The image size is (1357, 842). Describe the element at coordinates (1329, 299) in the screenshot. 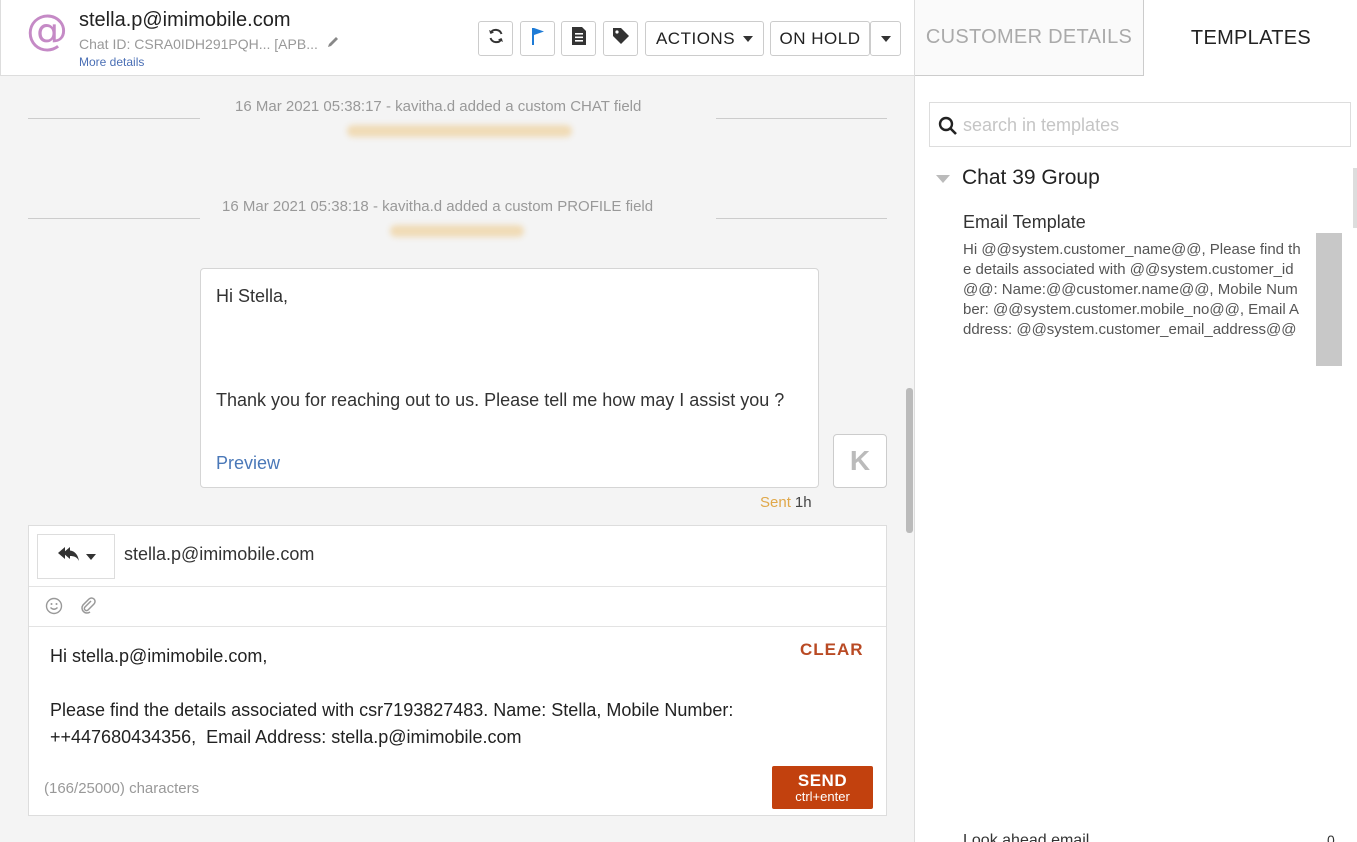

I see `template-scrollbar` at that location.